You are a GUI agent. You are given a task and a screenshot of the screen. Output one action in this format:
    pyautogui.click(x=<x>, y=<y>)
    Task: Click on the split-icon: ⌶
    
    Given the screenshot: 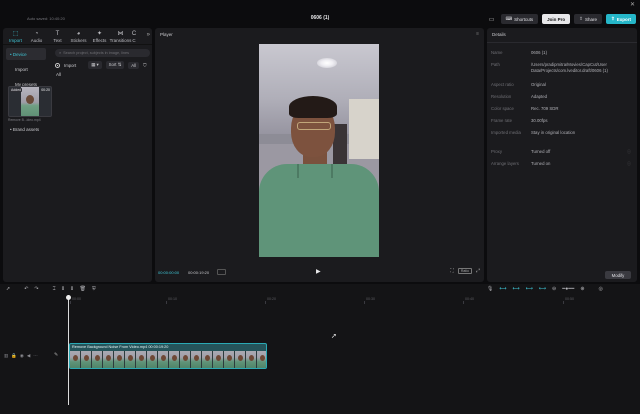 What is the action you would take?
    pyautogui.click(x=54, y=289)
    